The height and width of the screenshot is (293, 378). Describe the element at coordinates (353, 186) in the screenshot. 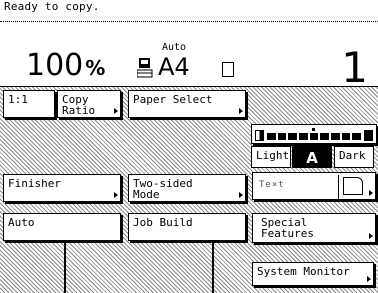

I see `original-type-icon` at that location.